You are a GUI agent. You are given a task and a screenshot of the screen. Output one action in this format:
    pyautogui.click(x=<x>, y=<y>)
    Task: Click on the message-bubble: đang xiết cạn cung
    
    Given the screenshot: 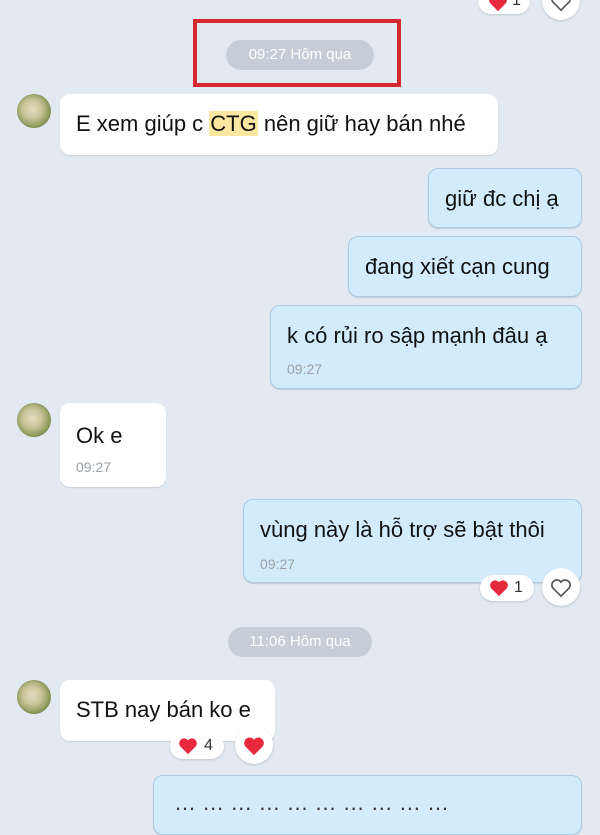 What is the action you would take?
    pyautogui.click(x=465, y=266)
    